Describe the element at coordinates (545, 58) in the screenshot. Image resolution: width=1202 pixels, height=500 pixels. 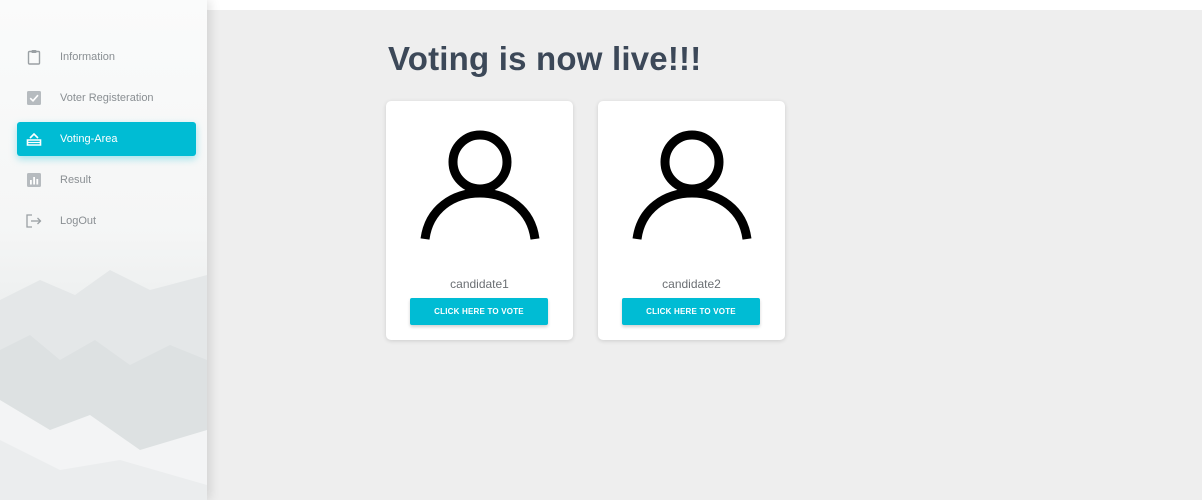
I see `page-title: Voting is now live!!!` at that location.